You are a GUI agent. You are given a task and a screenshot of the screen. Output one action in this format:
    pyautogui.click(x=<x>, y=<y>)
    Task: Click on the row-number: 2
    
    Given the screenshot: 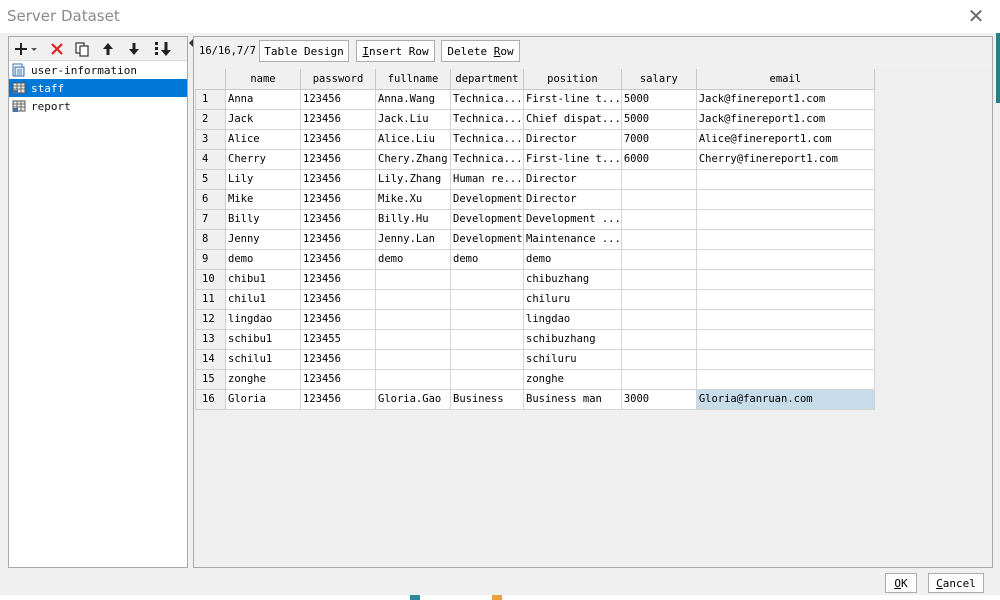 What is the action you would take?
    pyautogui.click(x=210, y=119)
    